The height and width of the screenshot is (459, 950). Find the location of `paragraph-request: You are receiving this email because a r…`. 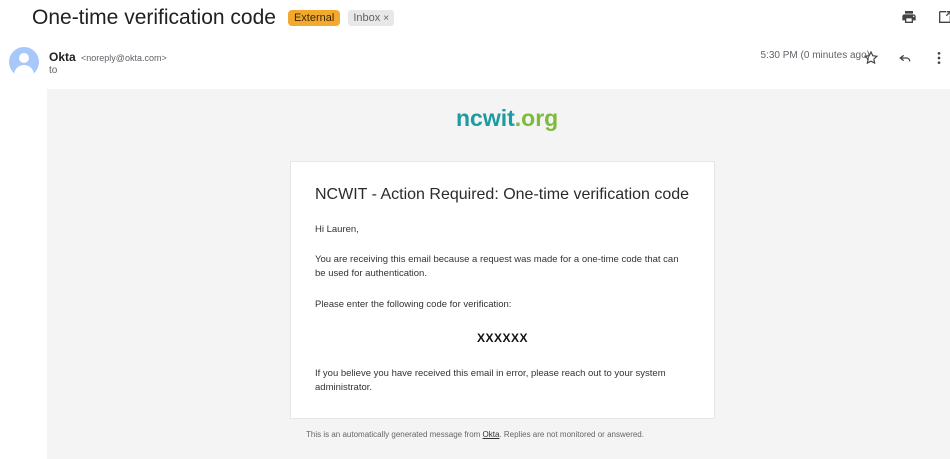

paragraph-request: You are receiving this email because a r… is located at coordinates (497, 266).